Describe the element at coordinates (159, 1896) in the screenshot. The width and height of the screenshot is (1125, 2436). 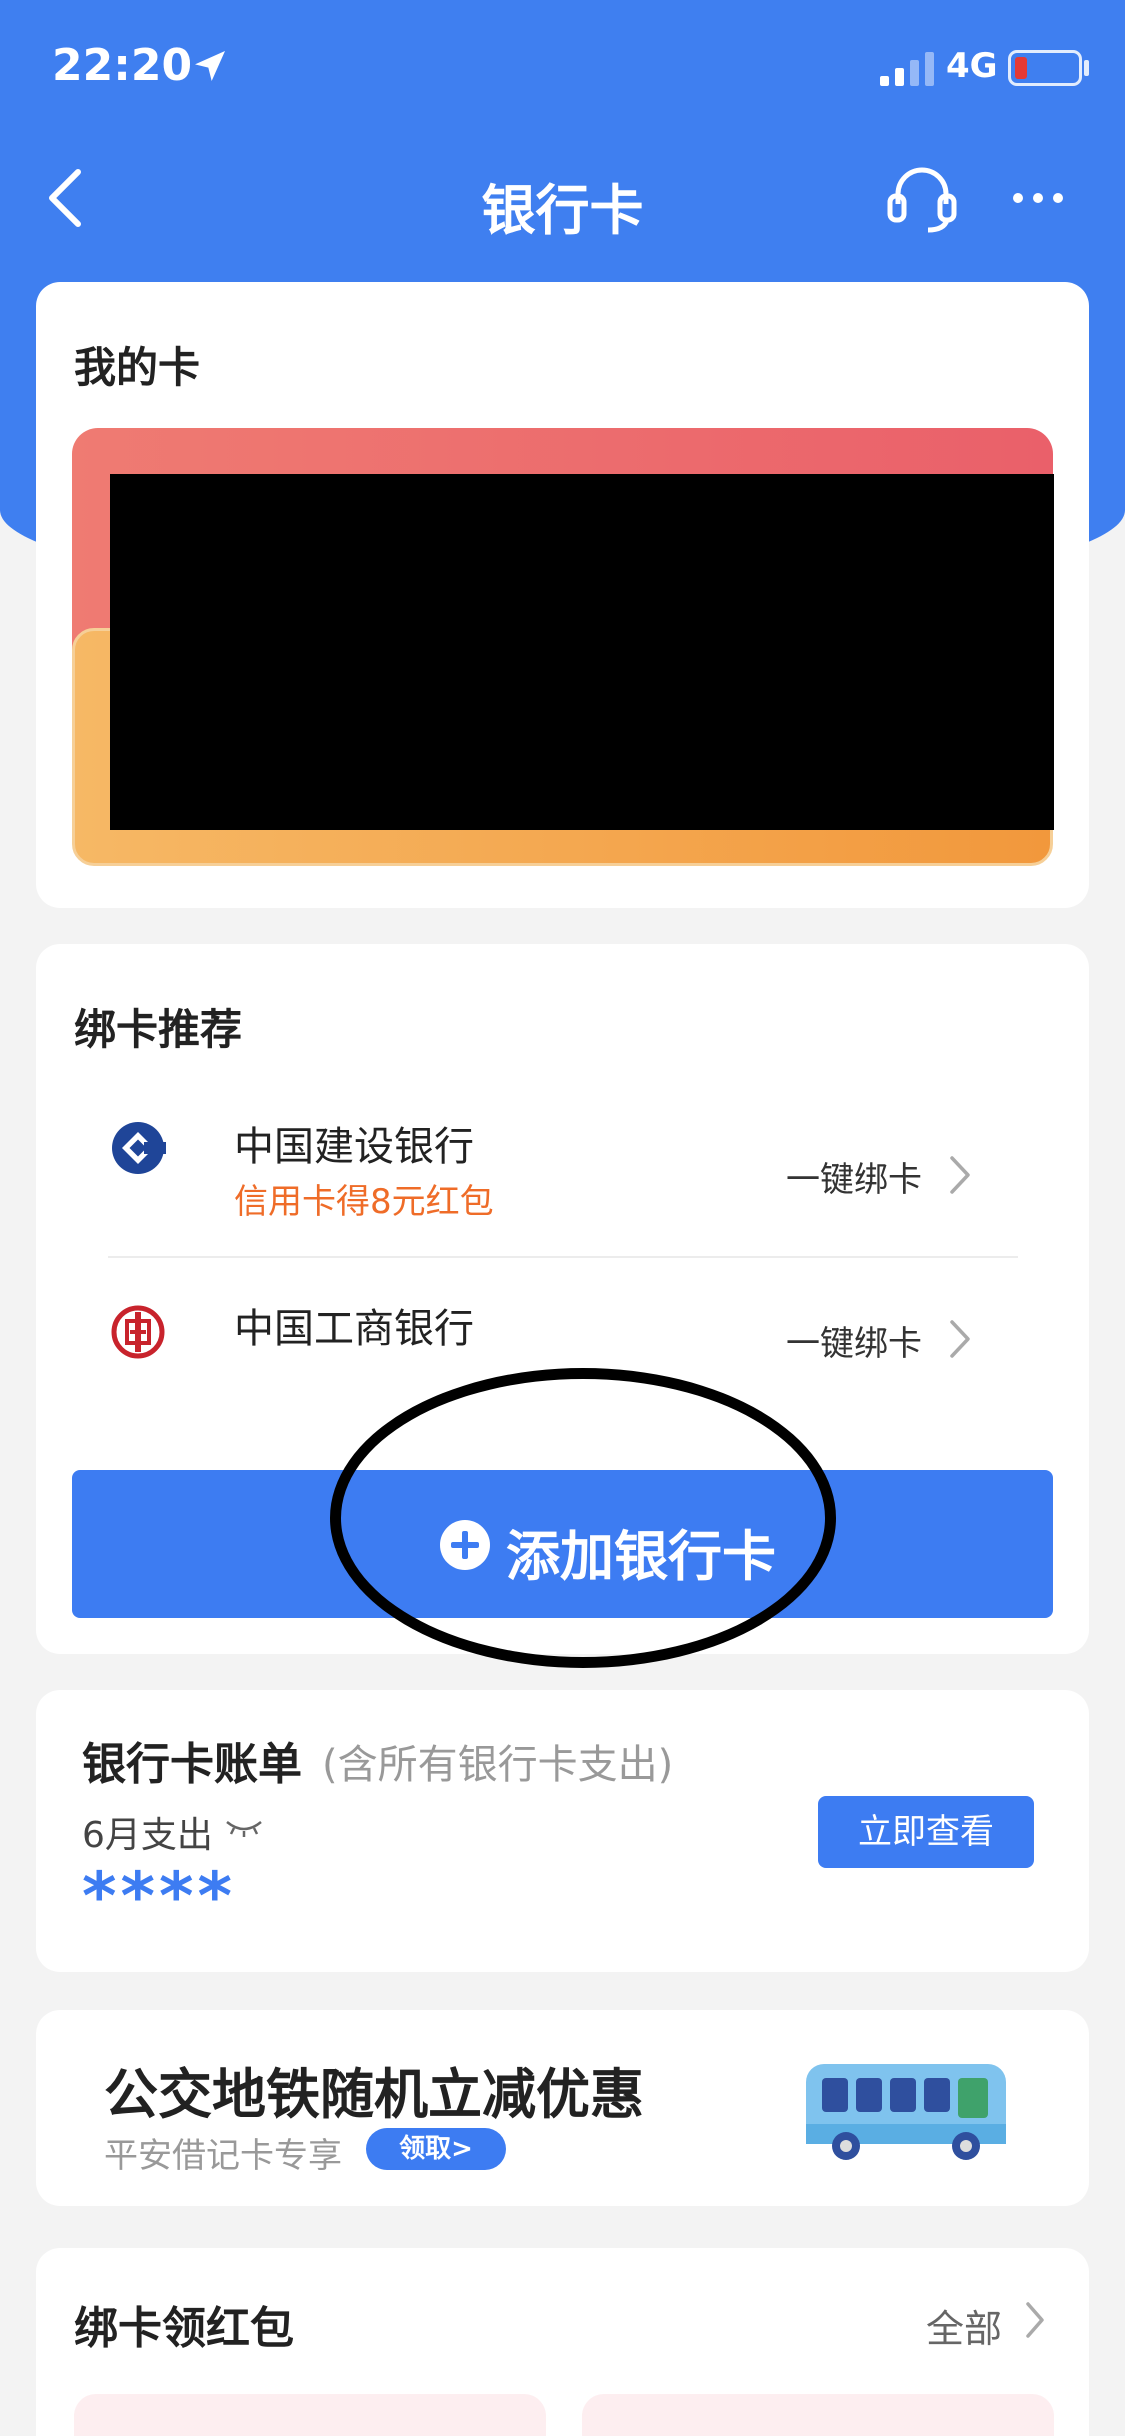
I see `bill-amount-hidden: ****` at that location.